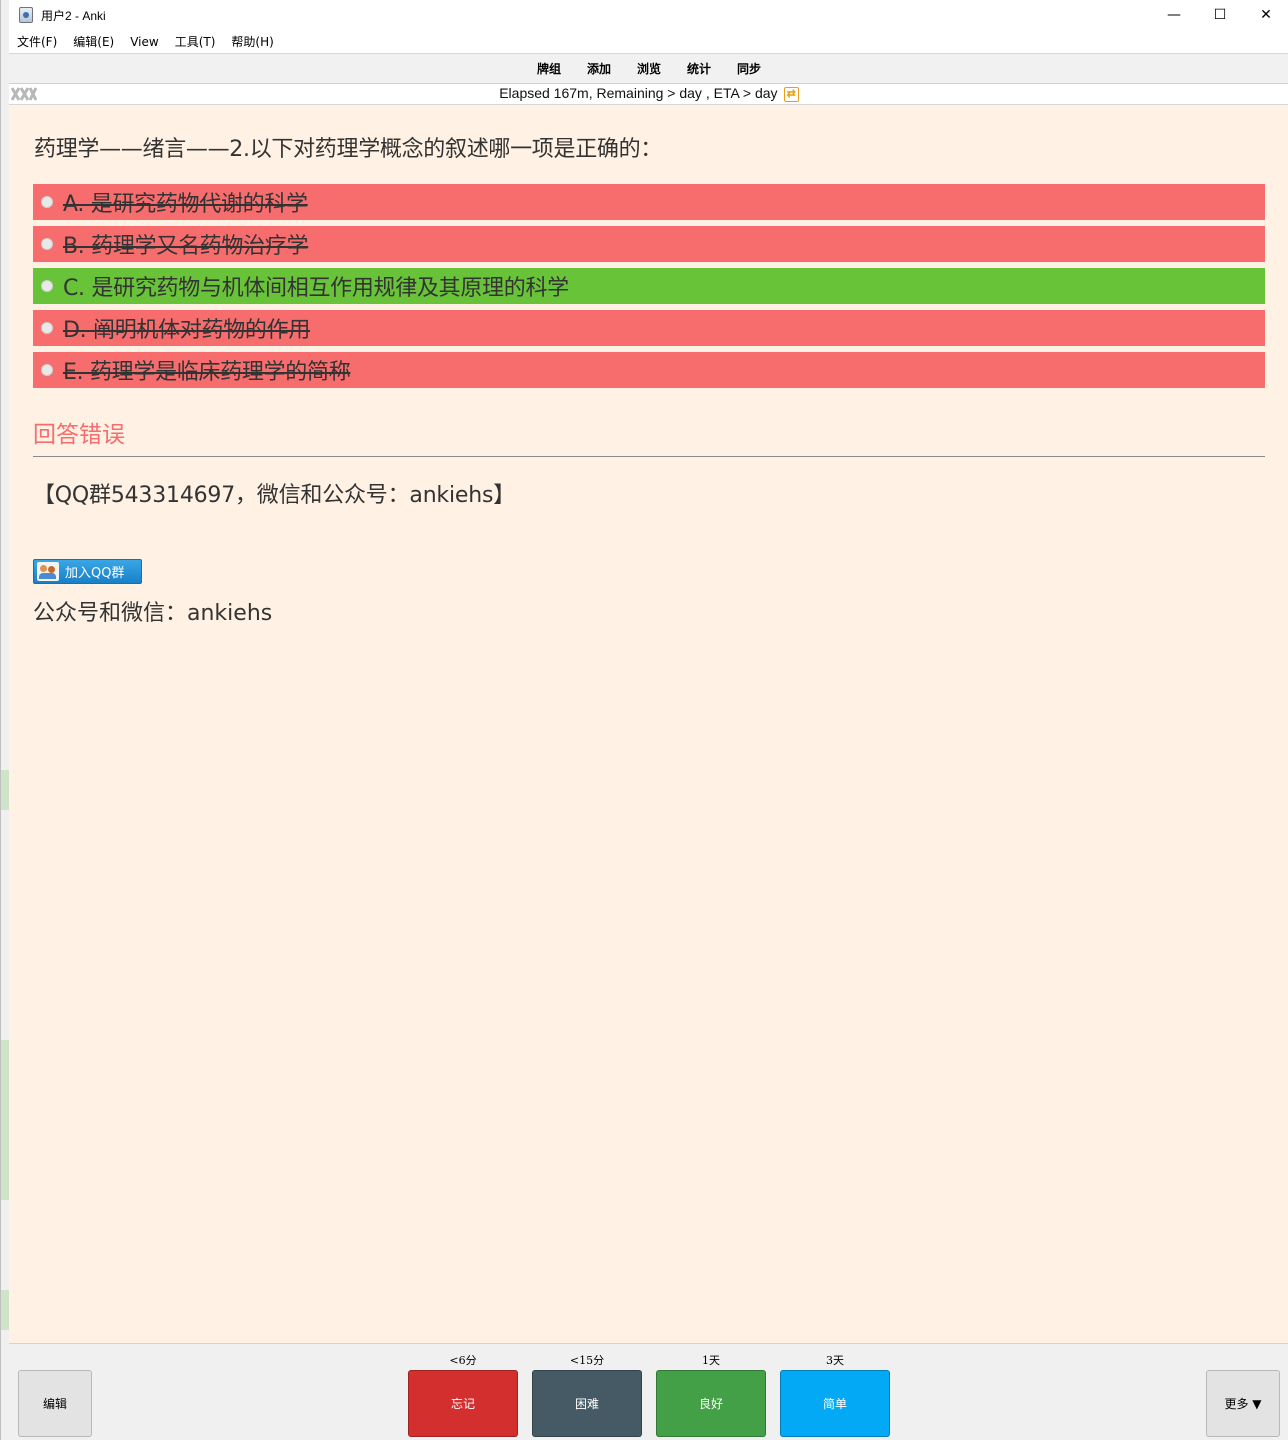 The width and height of the screenshot is (1288, 1440). What do you see at coordinates (55, 1403) in the screenshot?
I see `edit-button: 编辑` at bounding box center [55, 1403].